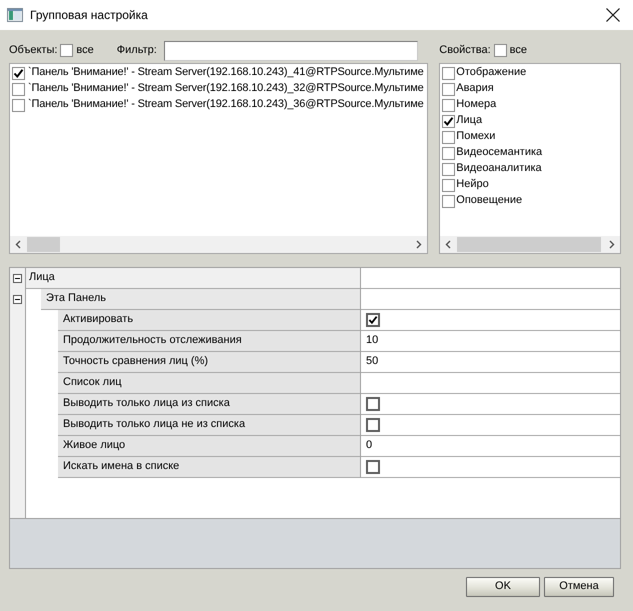 This screenshot has height=611, width=633. What do you see at coordinates (209, 467) in the screenshot?
I see `property-name-cell: Искать имена в списке` at bounding box center [209, 467].